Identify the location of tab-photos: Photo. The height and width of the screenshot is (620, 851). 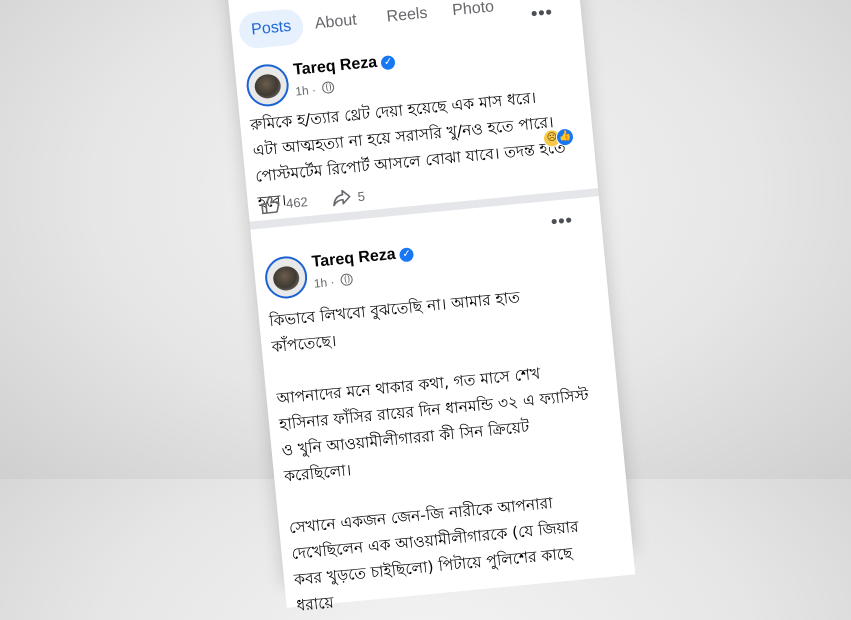
(473, 10).